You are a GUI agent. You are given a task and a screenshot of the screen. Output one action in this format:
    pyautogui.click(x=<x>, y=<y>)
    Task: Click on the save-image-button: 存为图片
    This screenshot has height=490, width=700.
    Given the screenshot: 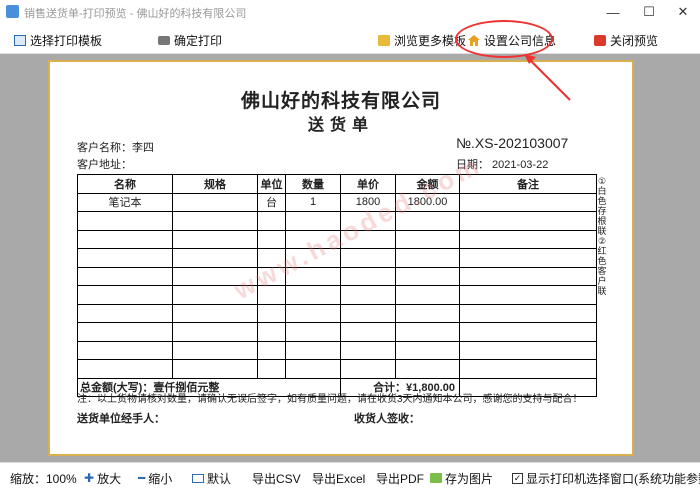 What is the action you would take?
    pyautogui.click(x=461, y=478)
    